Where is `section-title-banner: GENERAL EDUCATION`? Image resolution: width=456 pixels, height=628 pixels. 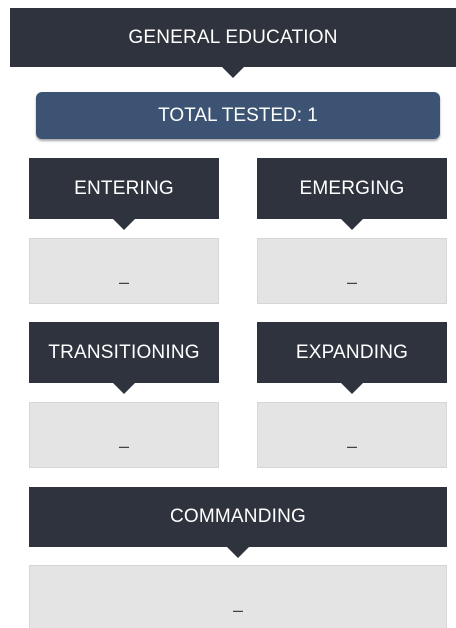 section-title-banner: GENERAL EDUCATION is located at coordinates (233, 37).